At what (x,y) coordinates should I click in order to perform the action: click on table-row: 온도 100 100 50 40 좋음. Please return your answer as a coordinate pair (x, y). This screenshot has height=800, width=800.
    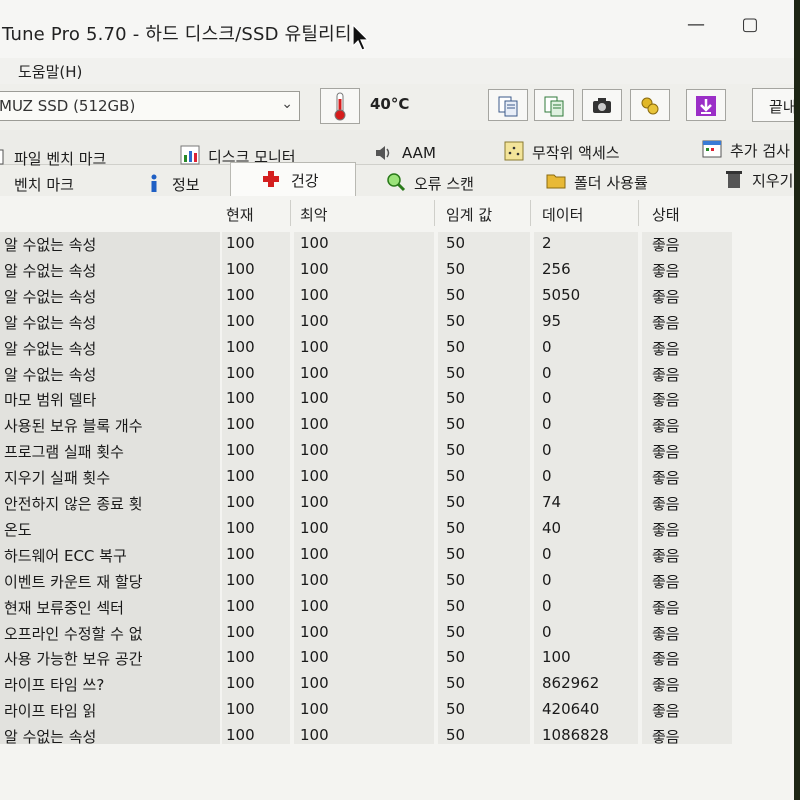
    Looking at the image, I should click on (397, 530).